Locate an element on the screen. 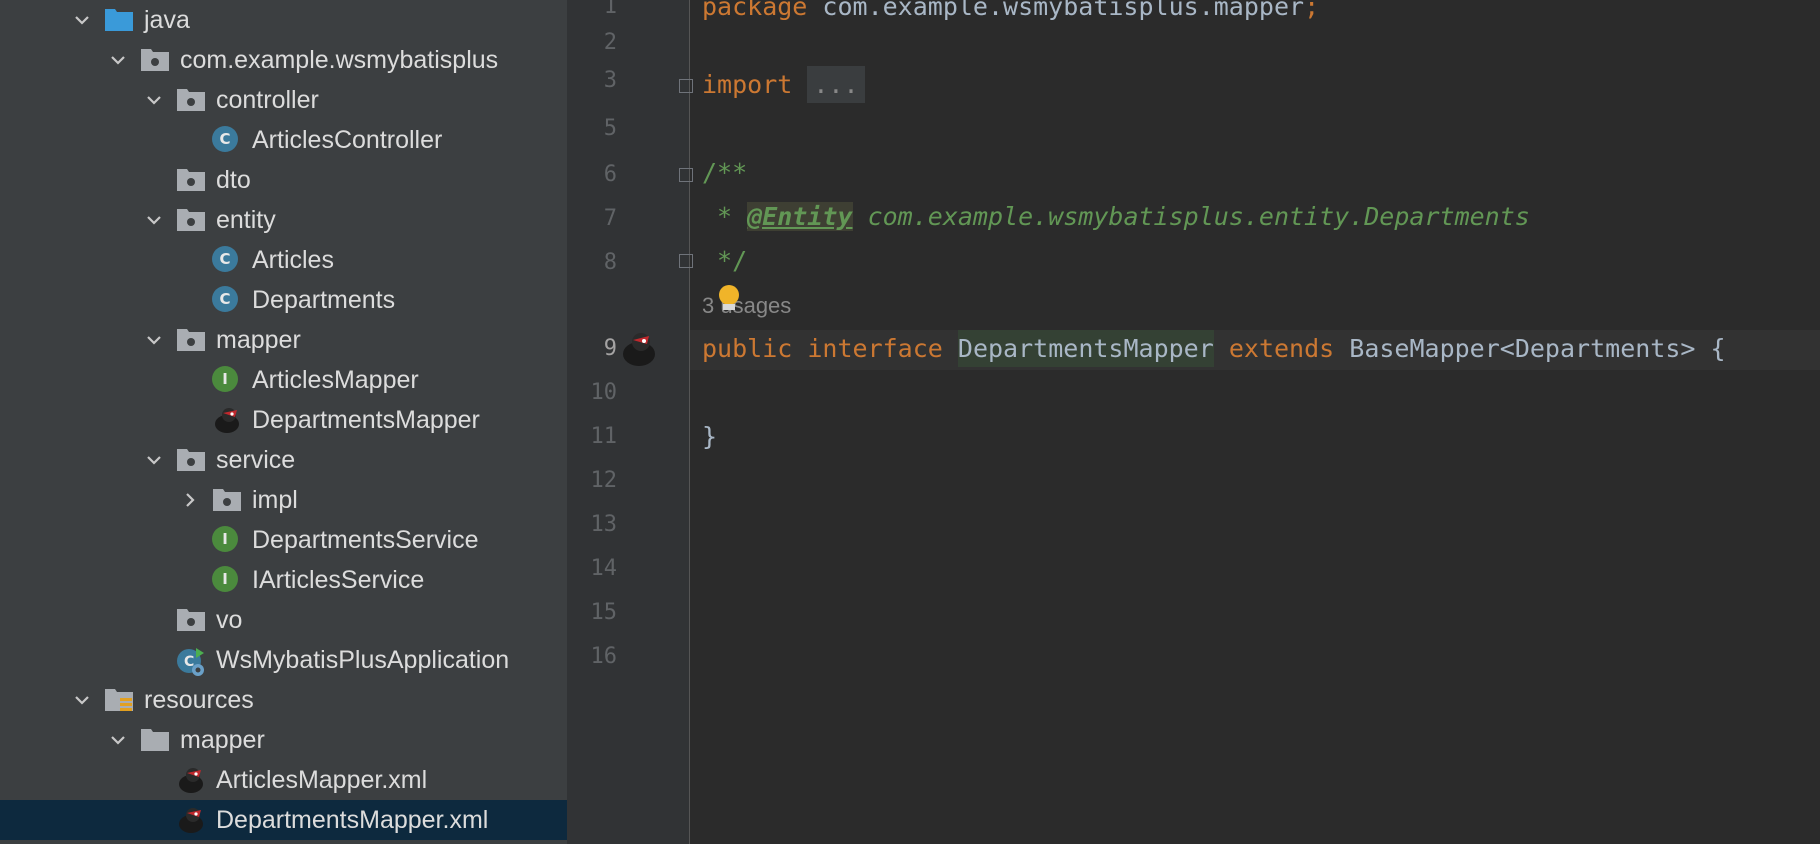 This screenshot has height=844, width=1820. line-number: 12 is located at coordinates (628, 480).